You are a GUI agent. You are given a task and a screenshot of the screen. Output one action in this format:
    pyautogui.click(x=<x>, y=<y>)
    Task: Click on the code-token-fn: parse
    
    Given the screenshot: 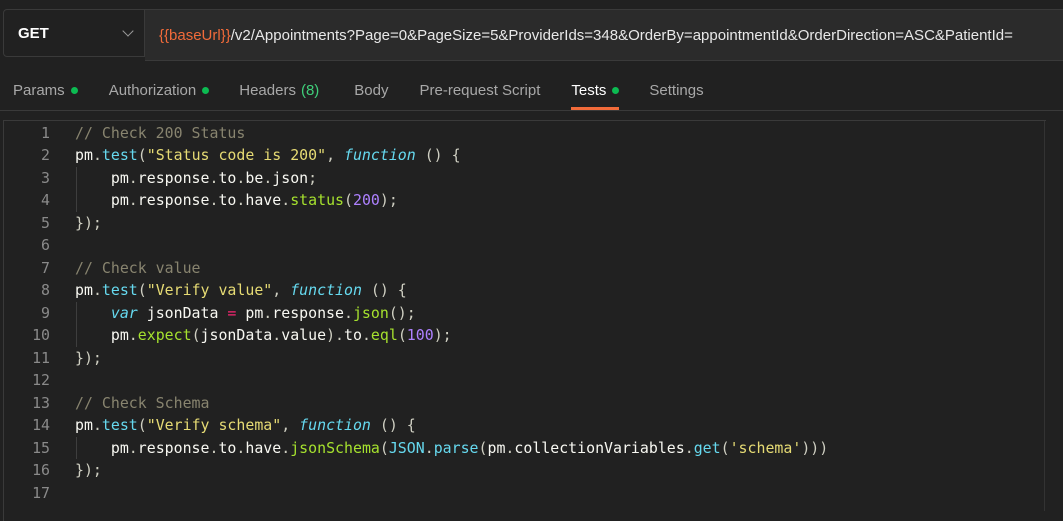 What is the action you would take?
    pyautogui.click(x=456, y=447)
    